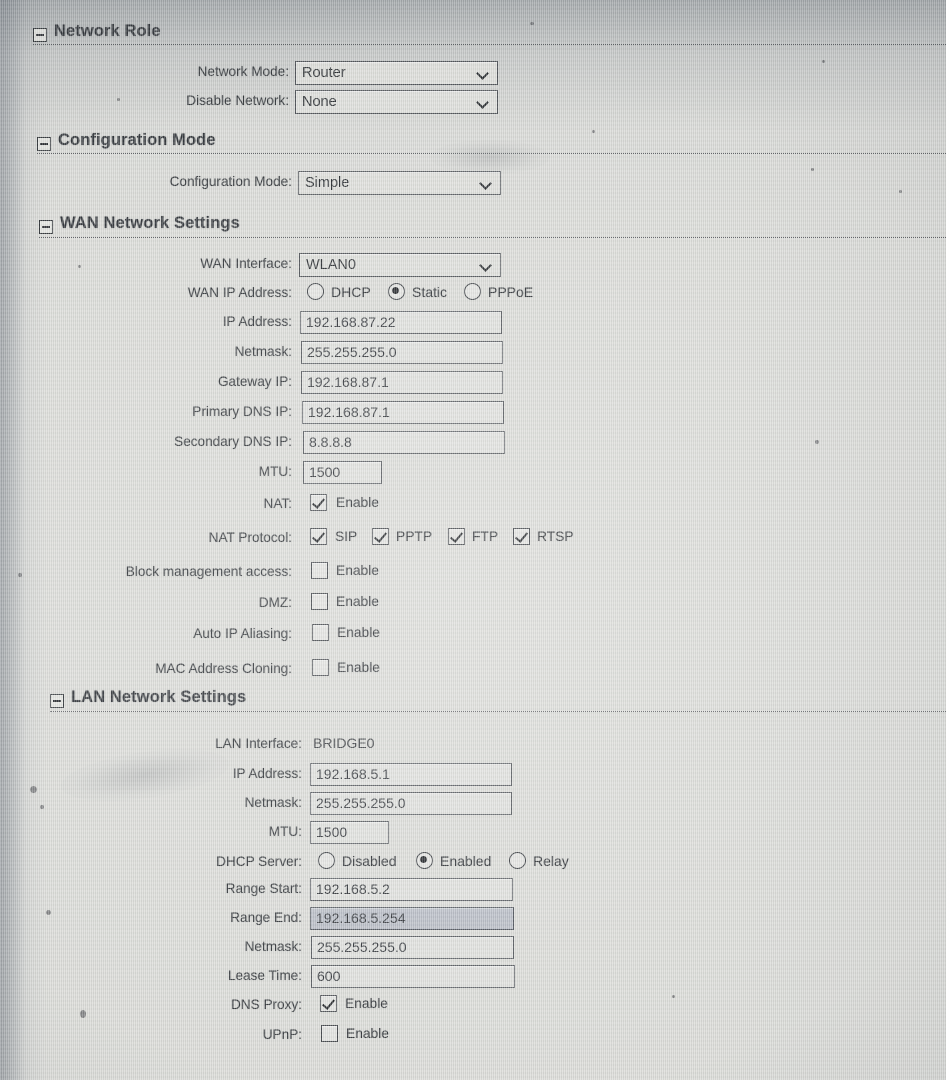  I want to click on checkbox-nat-enable, so click(318, 502).